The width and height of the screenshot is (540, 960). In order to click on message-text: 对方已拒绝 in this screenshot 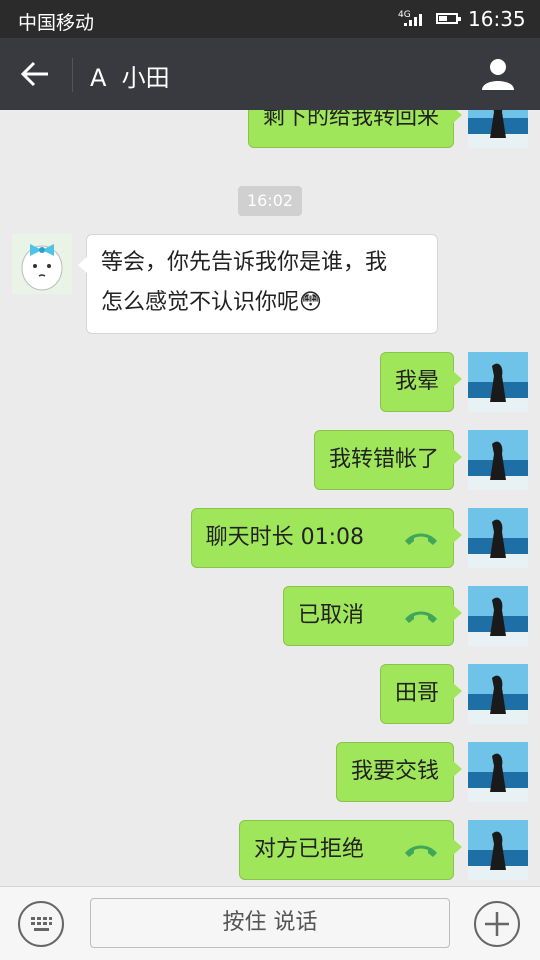, I will do `click(308, 849)`.